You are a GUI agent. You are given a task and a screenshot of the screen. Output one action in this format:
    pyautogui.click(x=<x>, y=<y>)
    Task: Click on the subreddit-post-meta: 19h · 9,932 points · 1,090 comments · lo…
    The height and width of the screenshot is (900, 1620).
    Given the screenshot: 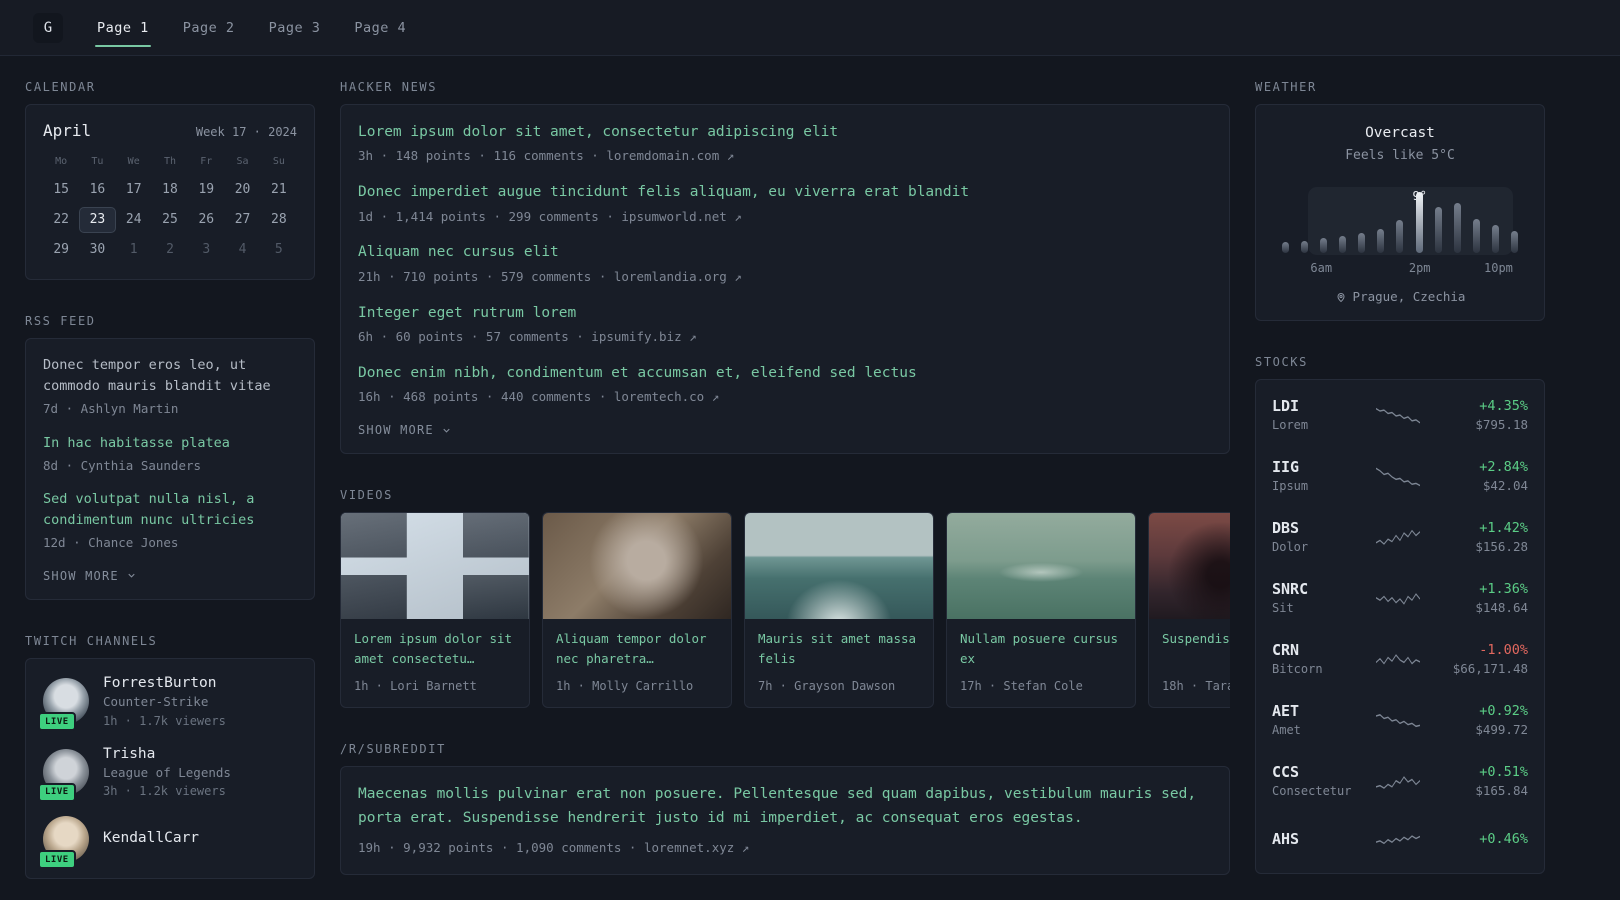 What is the action you would take?
    pyautogui.click(x=554, y=847)
    